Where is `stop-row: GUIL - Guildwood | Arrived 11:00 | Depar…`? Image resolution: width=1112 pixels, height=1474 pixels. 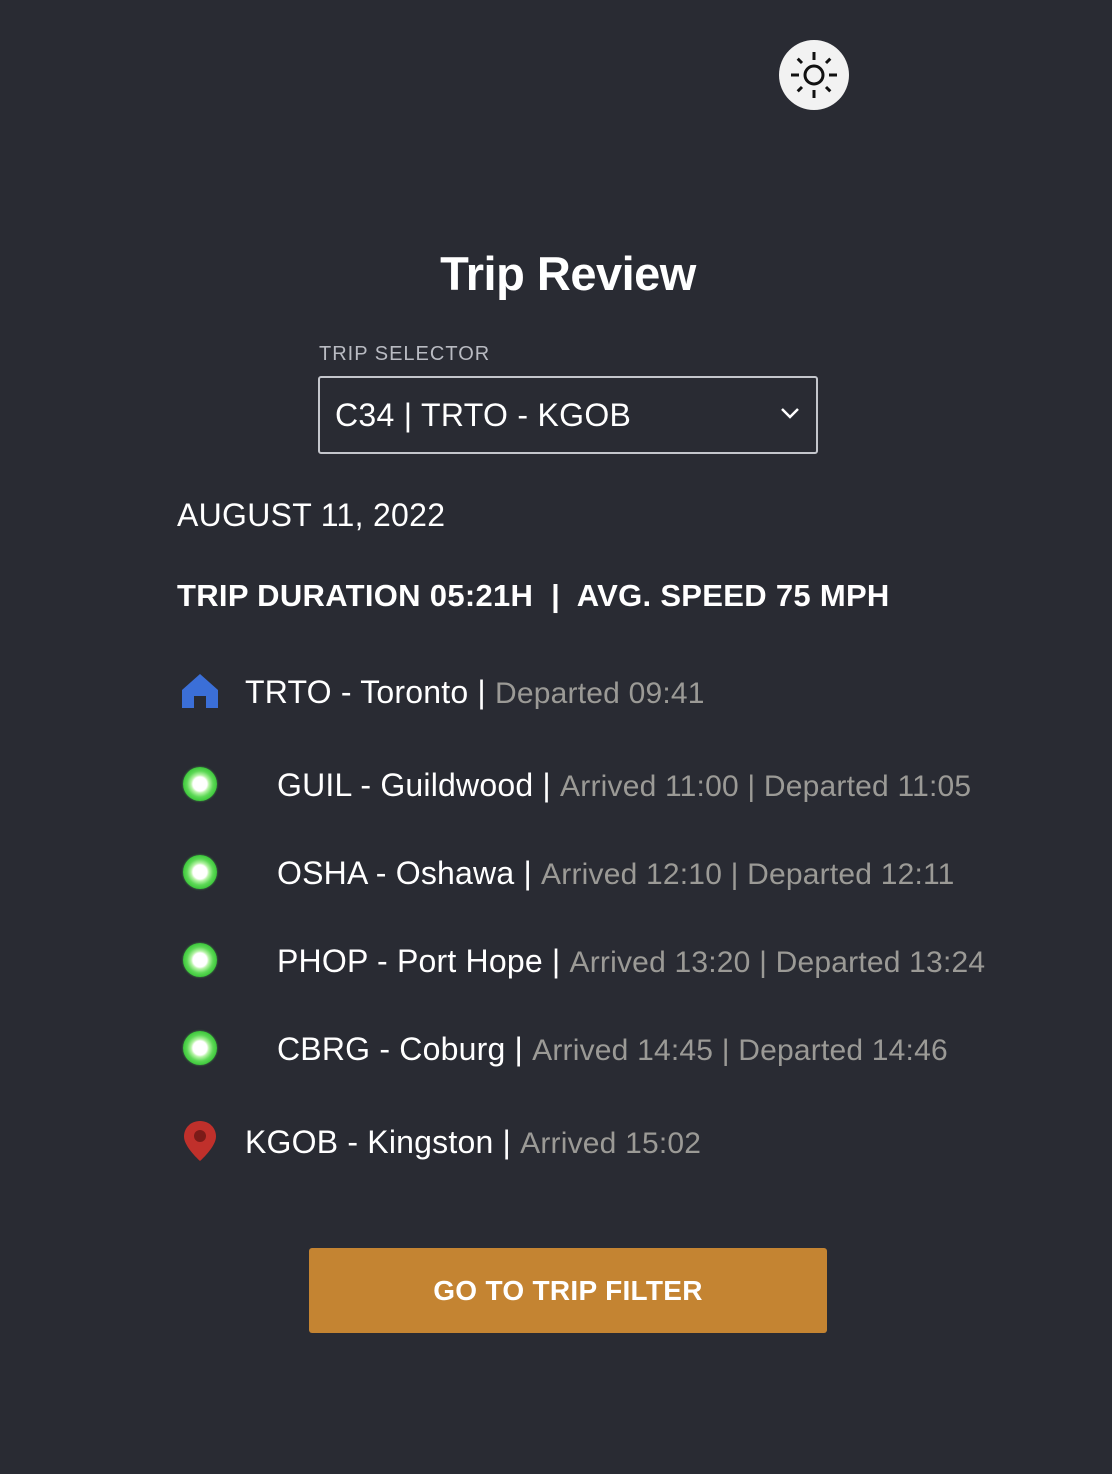 stop-row: GUIL - Guildwood | Arrived 11:00 | Depar… is located at coordinates (627, 784).